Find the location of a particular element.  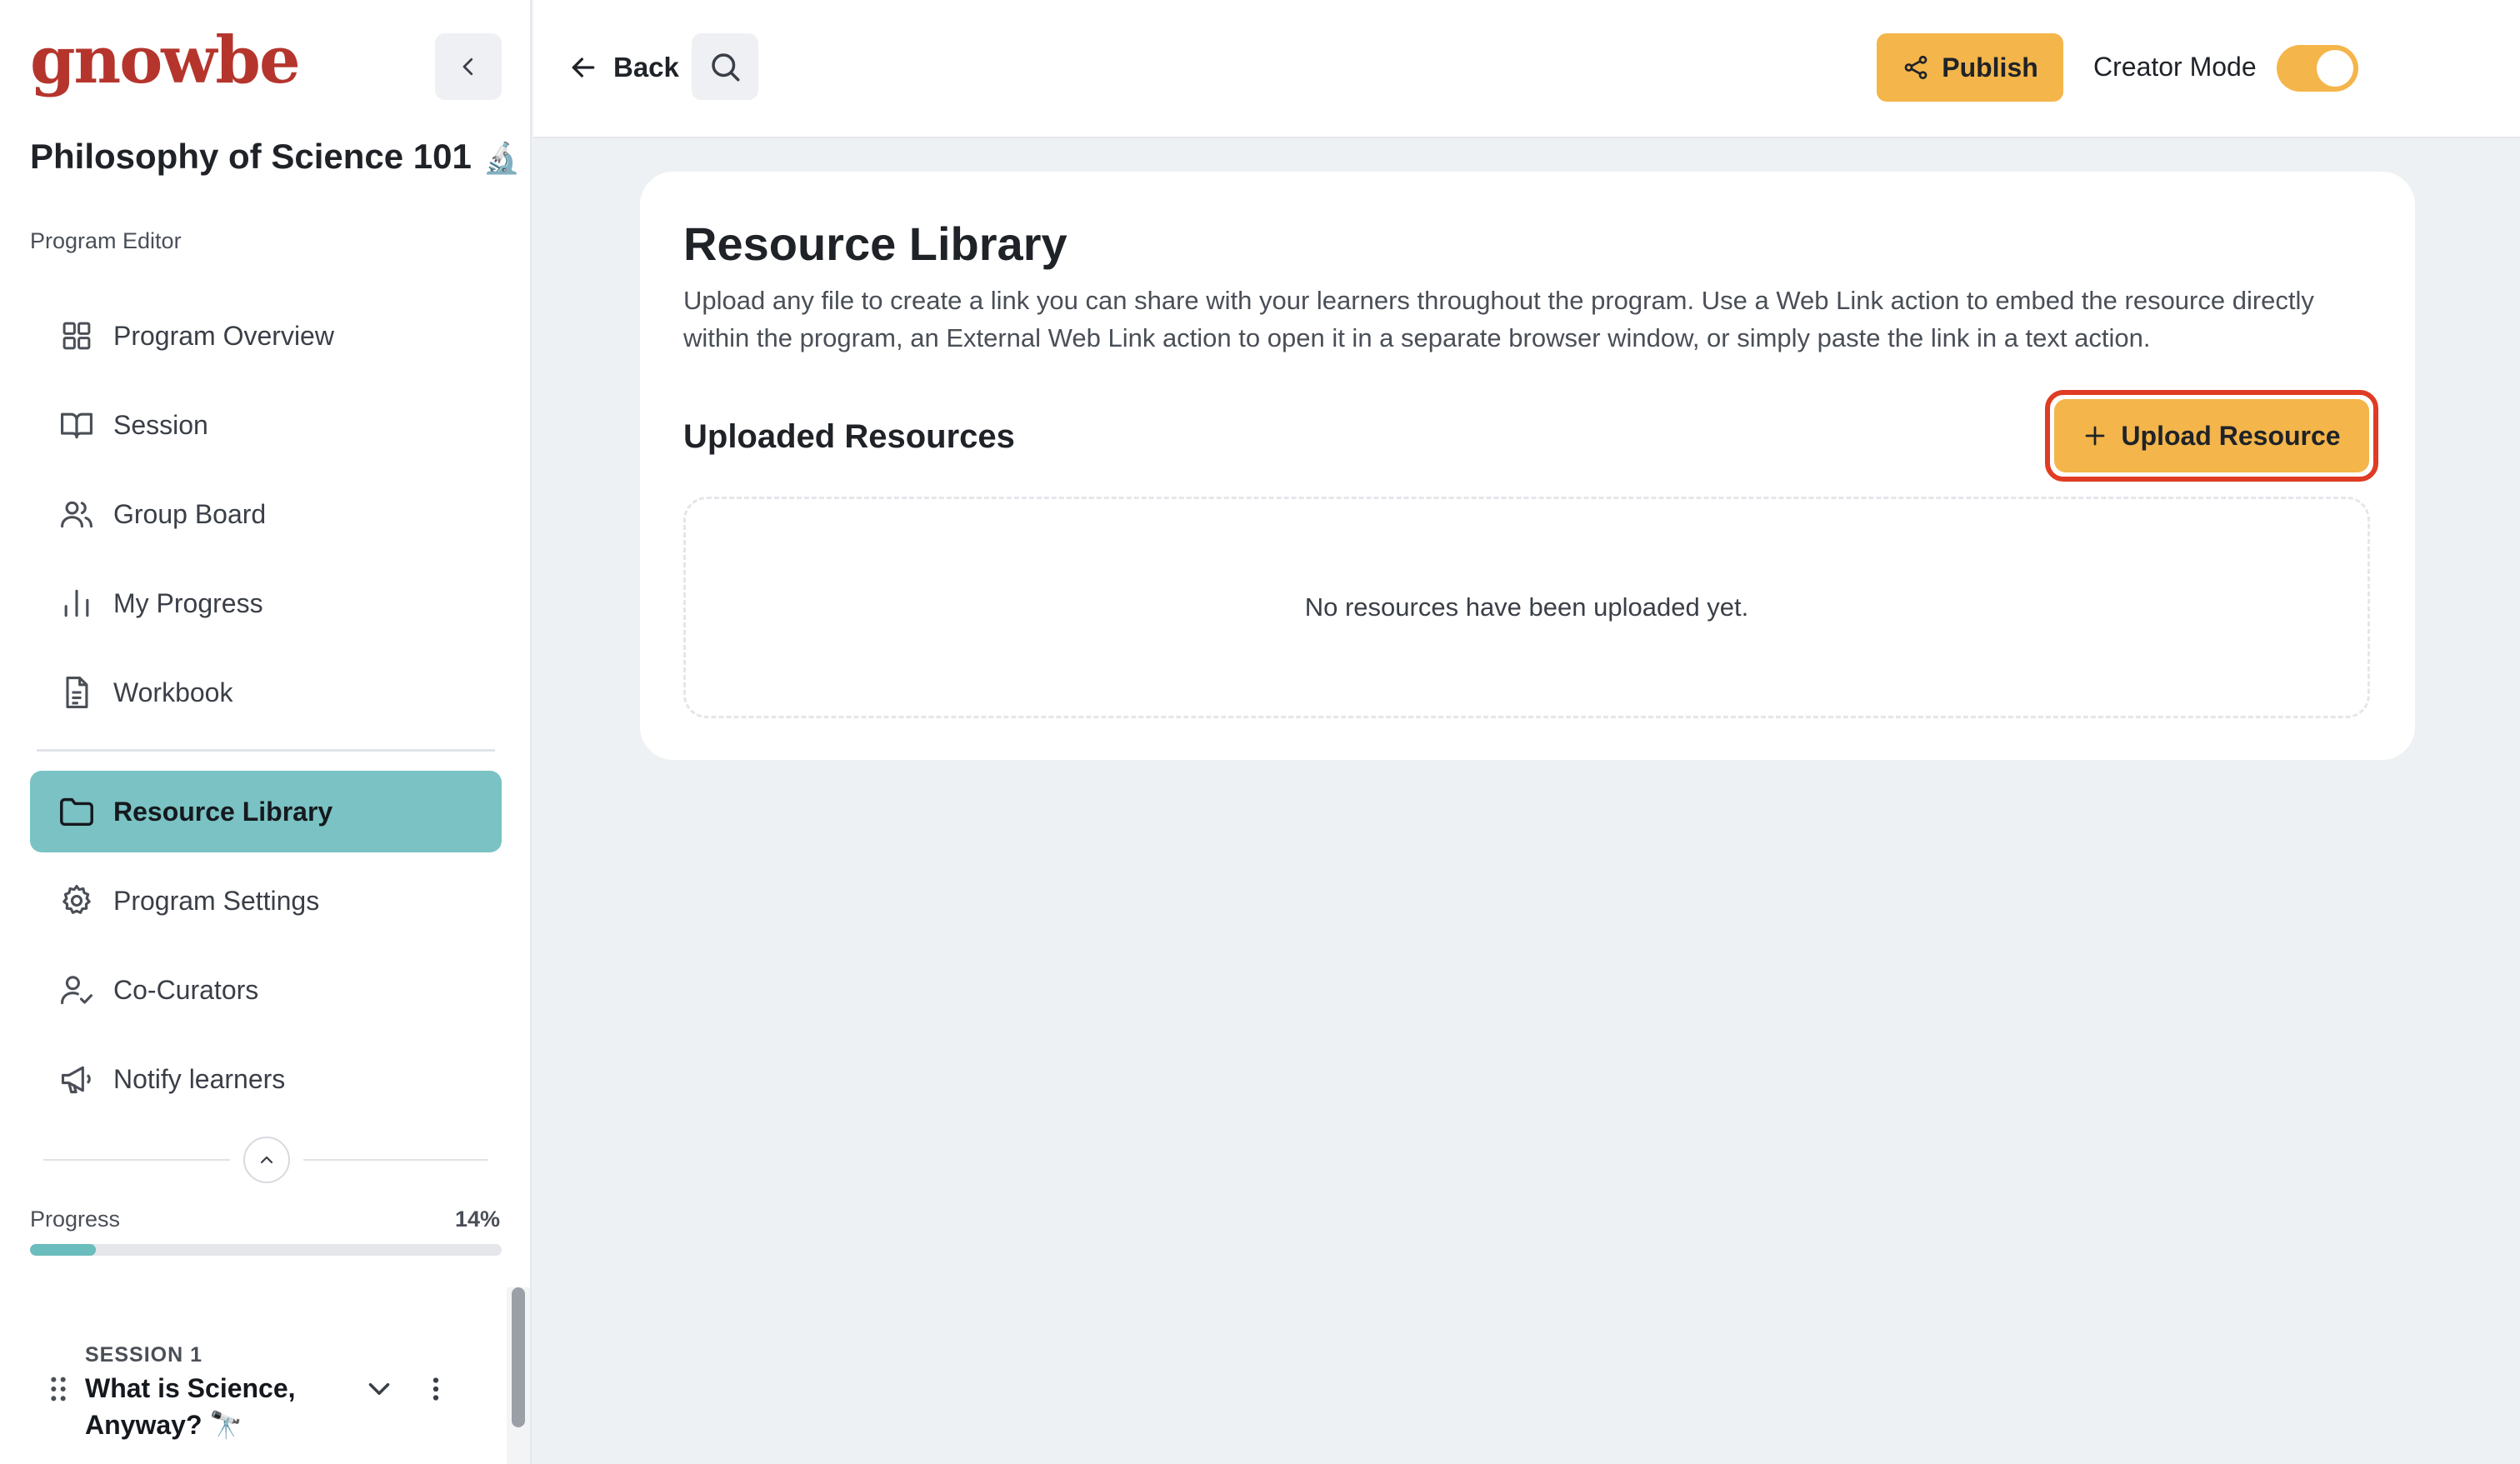

back-label: Back is located at coordinates (646, 67).